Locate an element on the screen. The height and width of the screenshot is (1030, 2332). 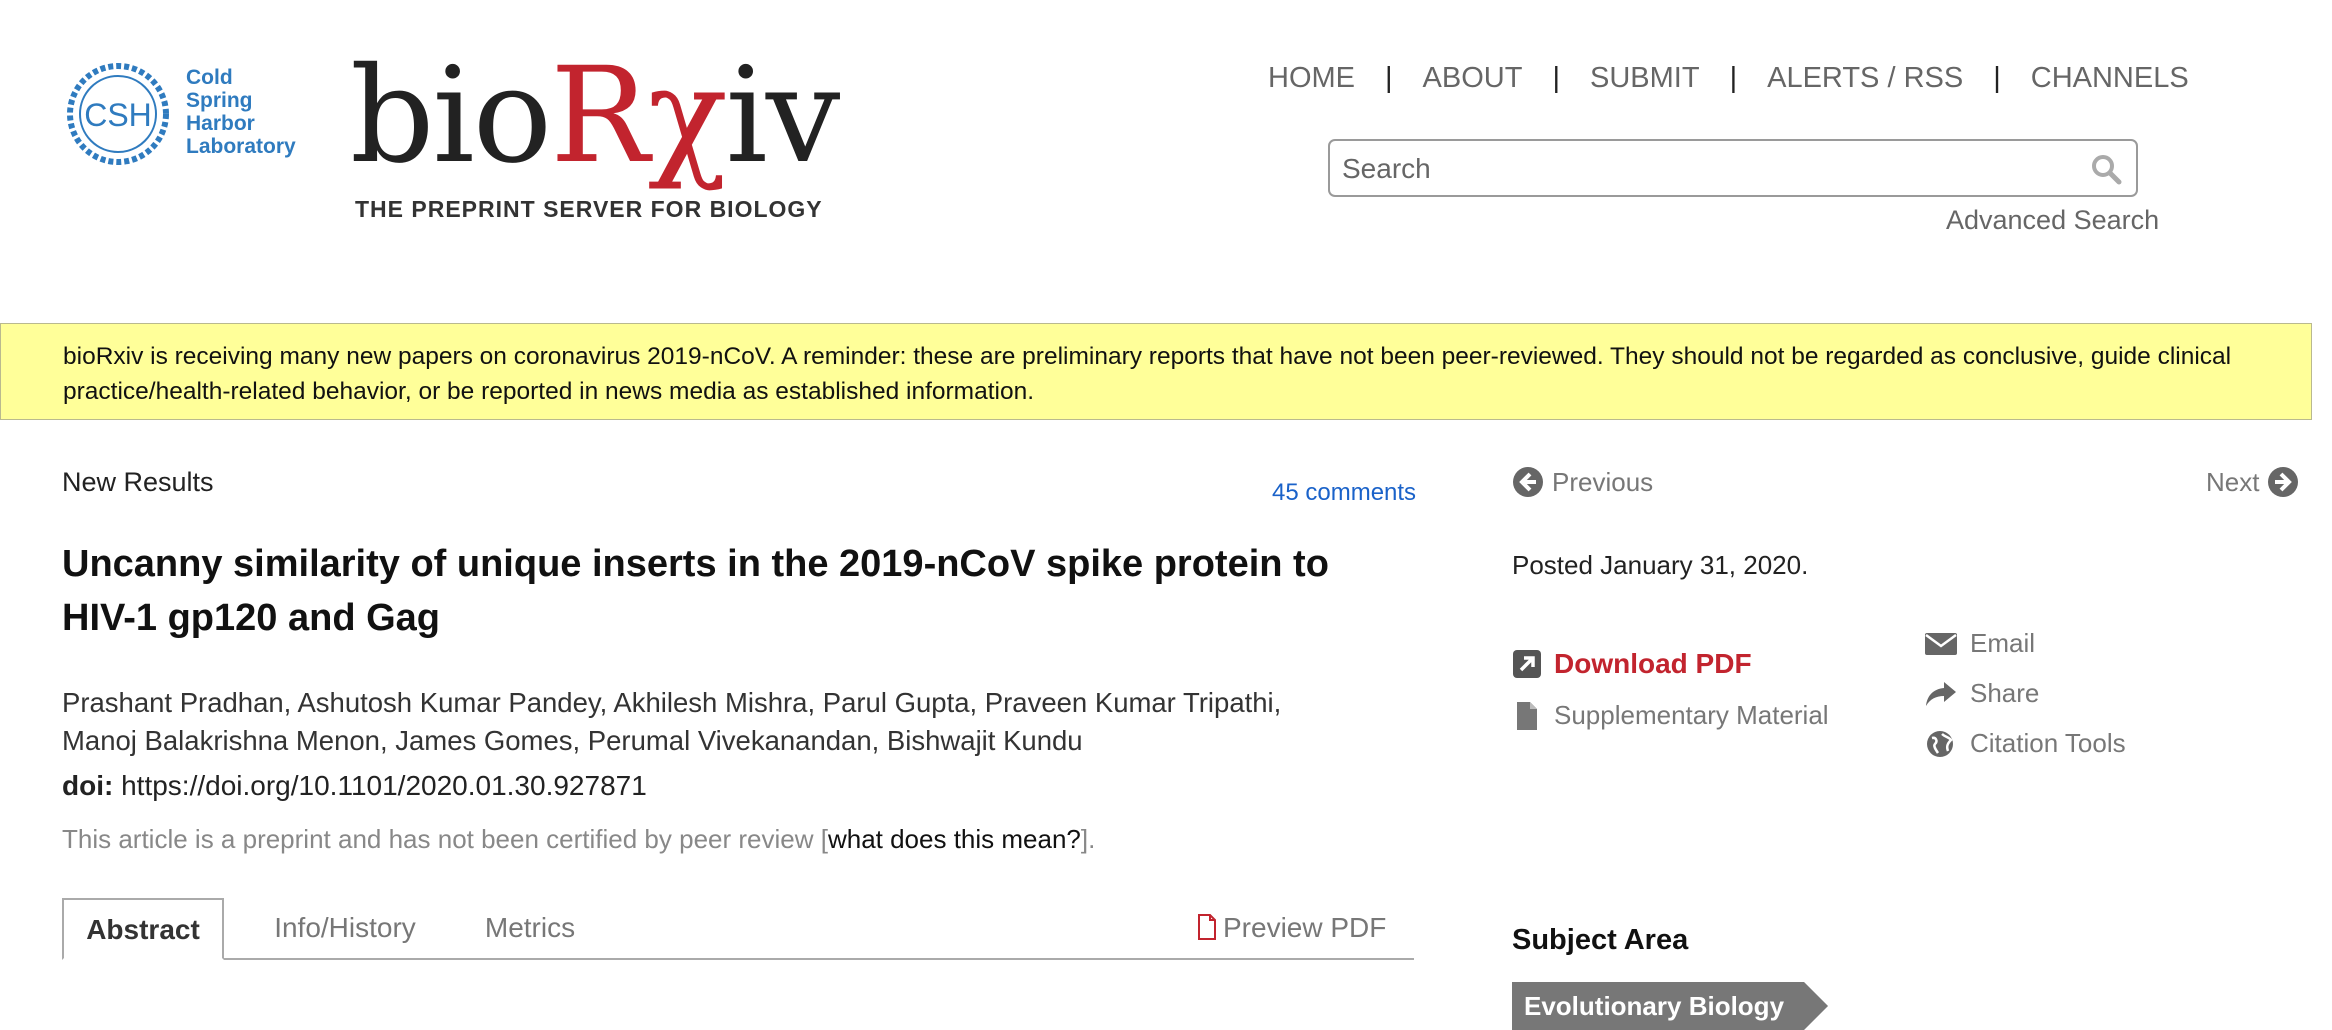
external-link-icon is located at coordinates (1527, 664).